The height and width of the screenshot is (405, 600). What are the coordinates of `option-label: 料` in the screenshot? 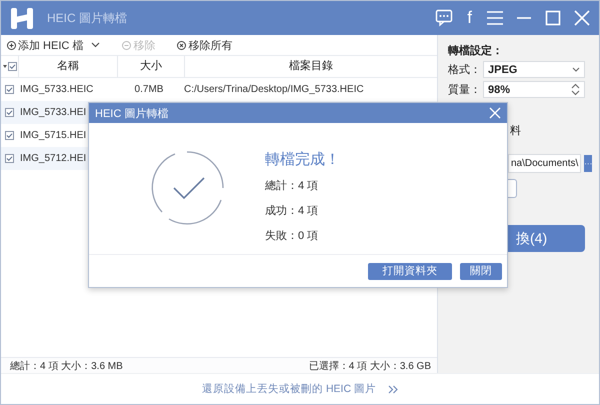 It's located at (516, 131).